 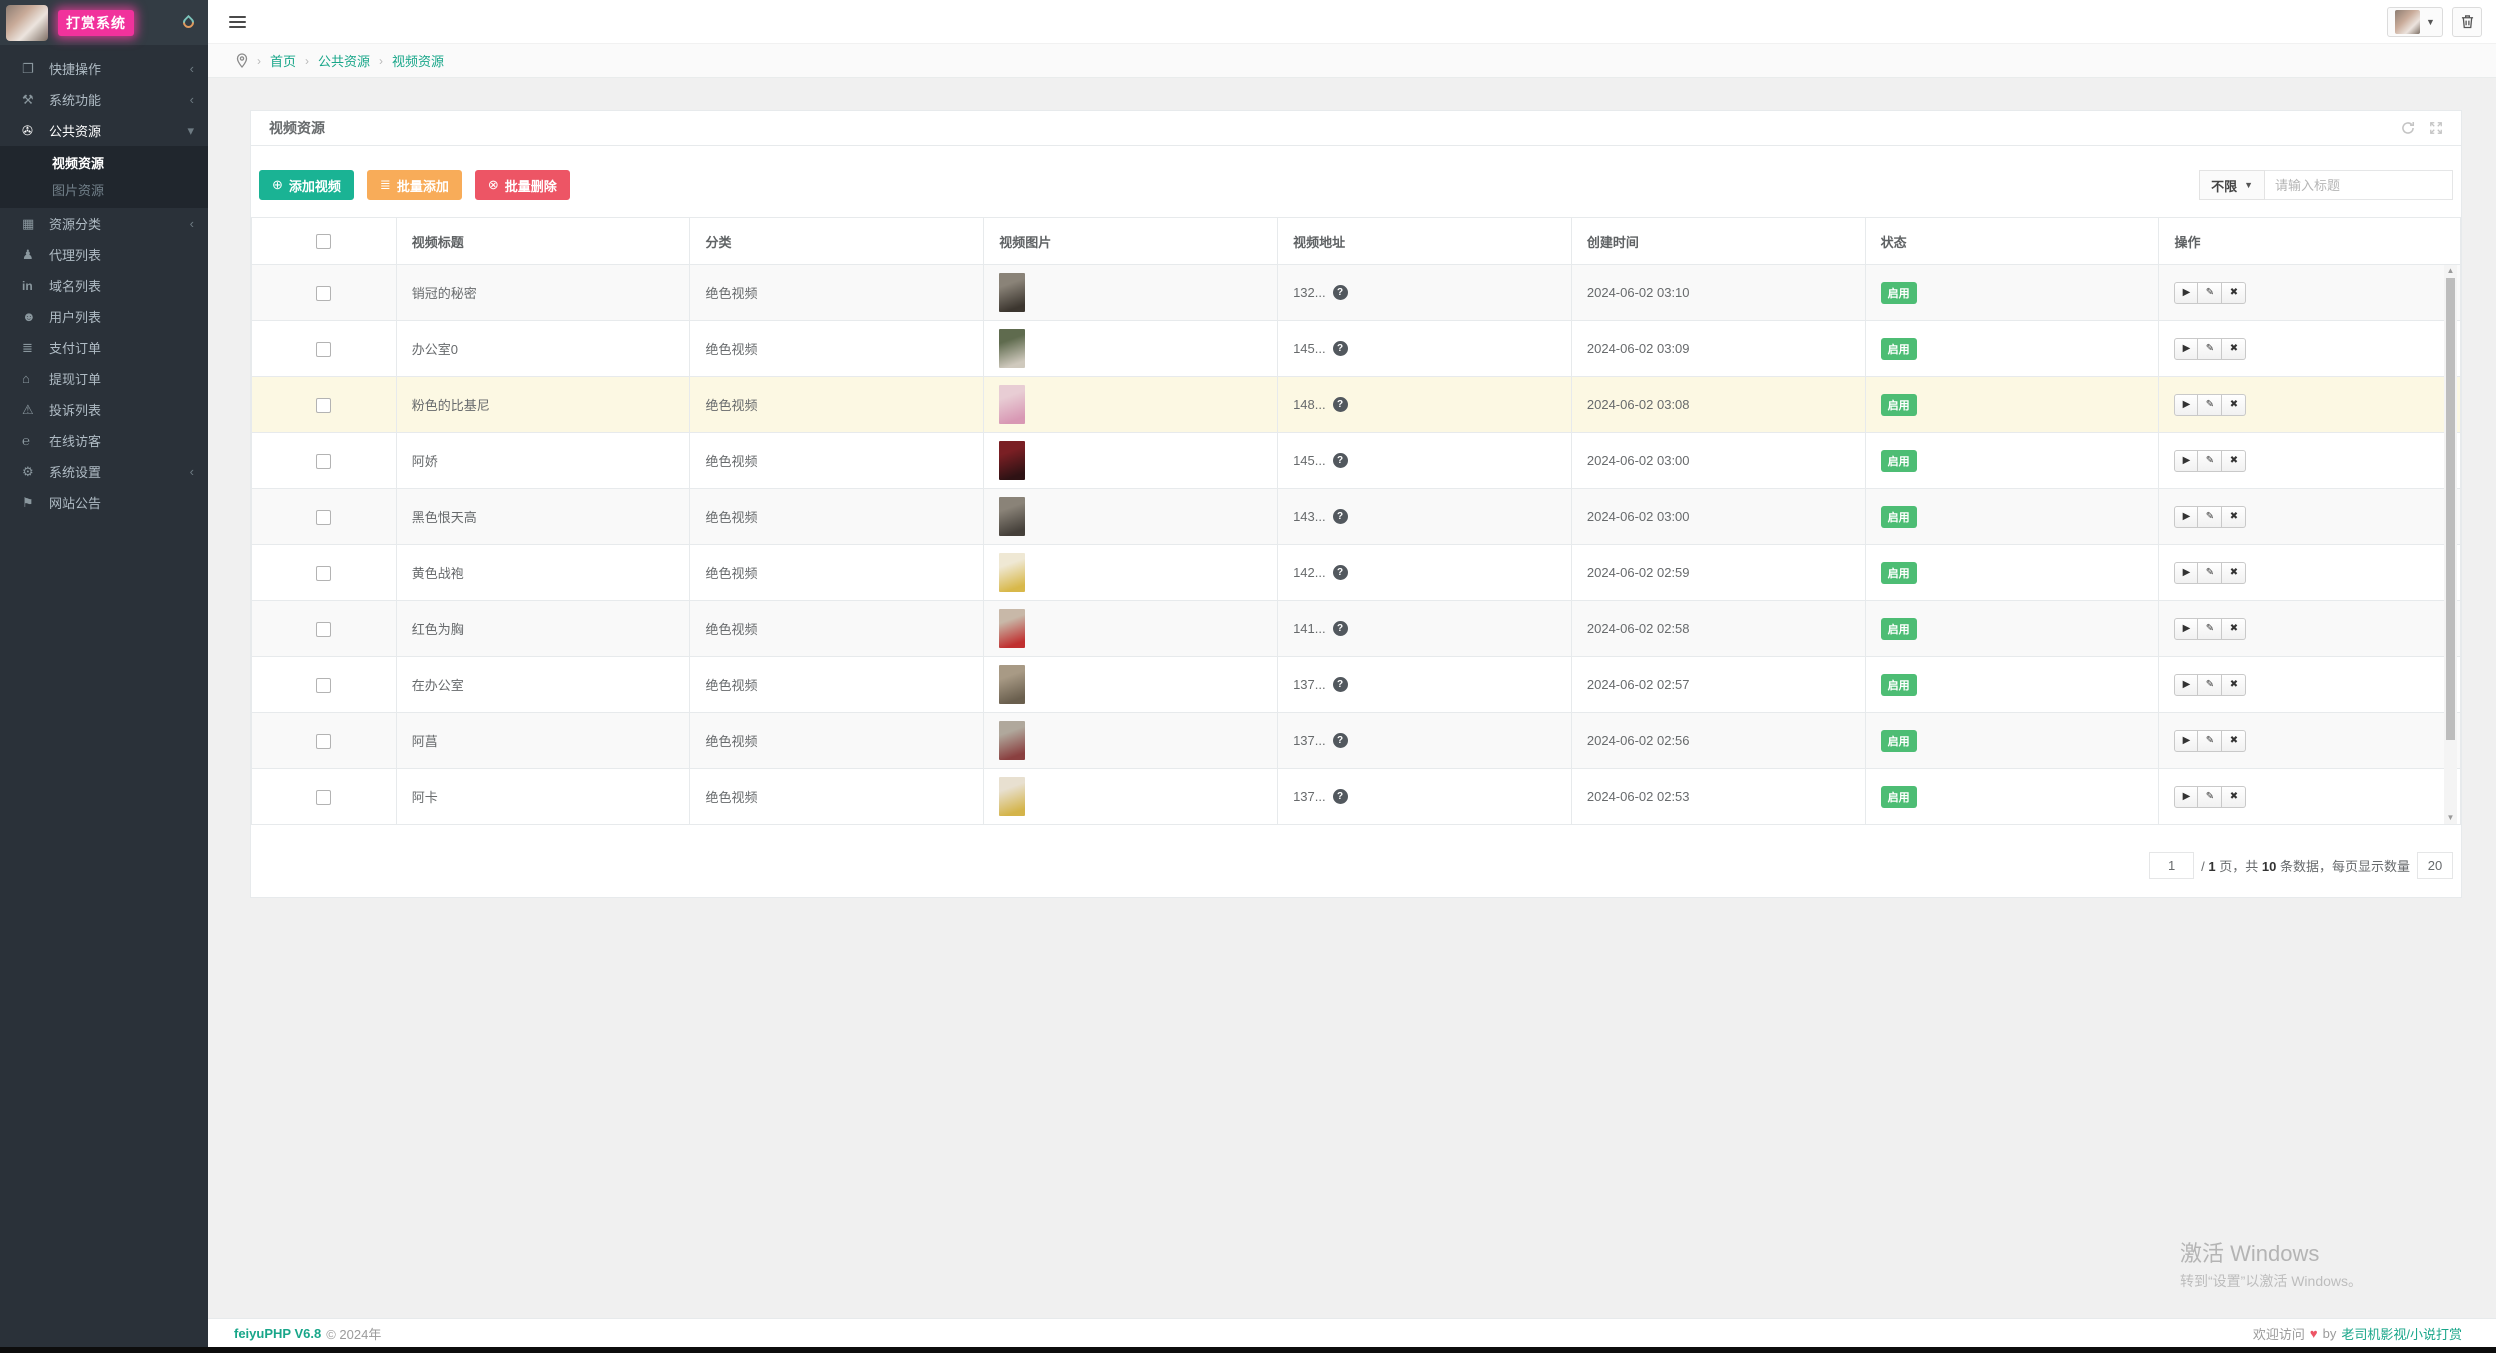 I want to click on scroll-down-button: ▼, so click(x=2450, y=818).